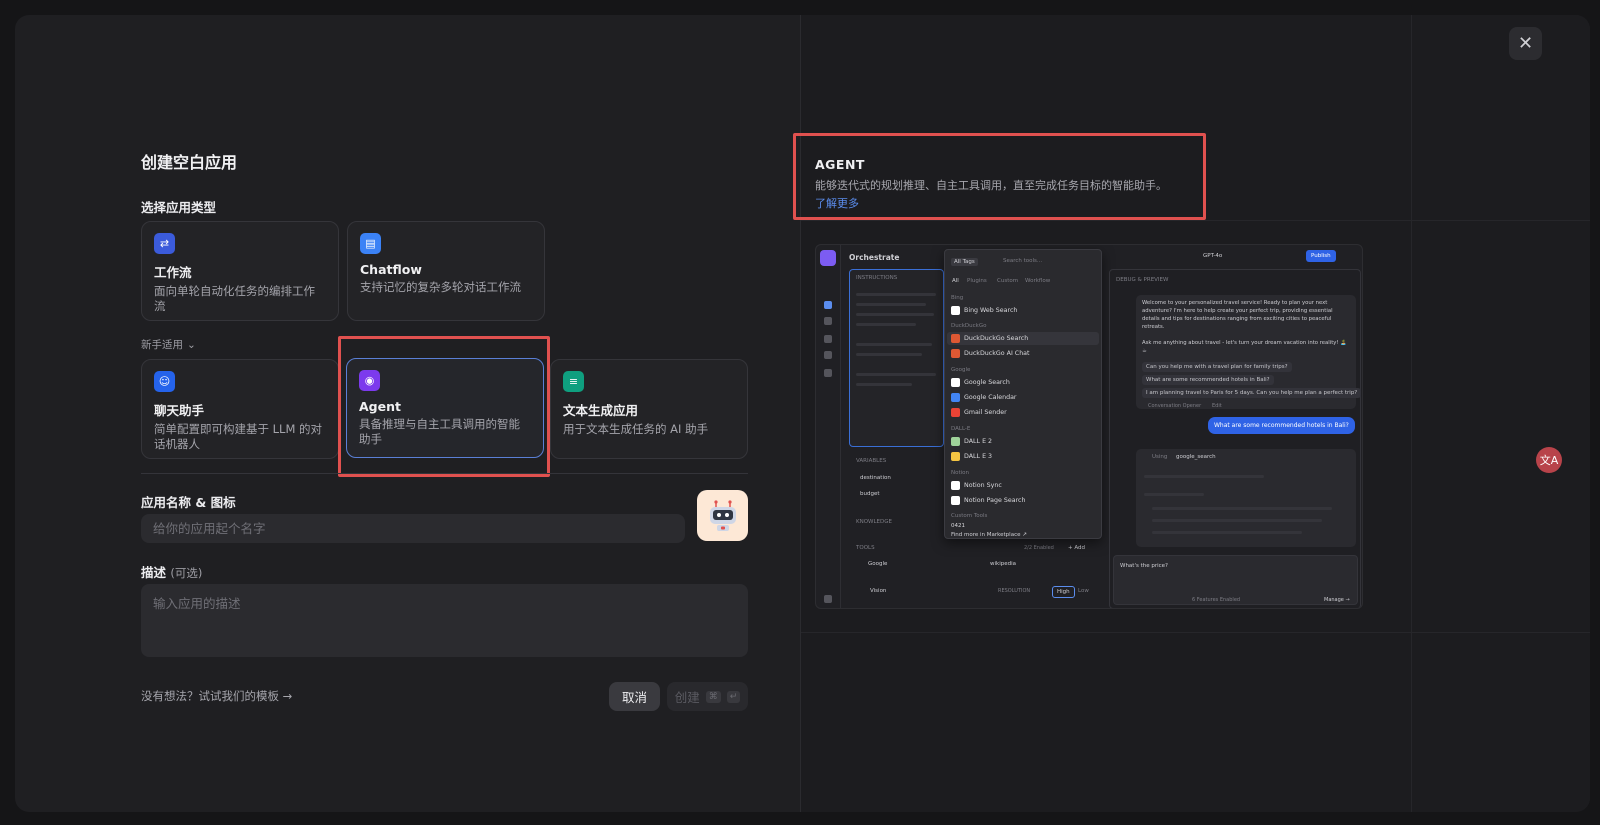 Image resolution: width=1600 pixels, height=825 pixels. What do you see at coordinates (601, 410) in the screenshot?
I see `type-card-title: 文本生成应用` at bounding box center [601, 410].